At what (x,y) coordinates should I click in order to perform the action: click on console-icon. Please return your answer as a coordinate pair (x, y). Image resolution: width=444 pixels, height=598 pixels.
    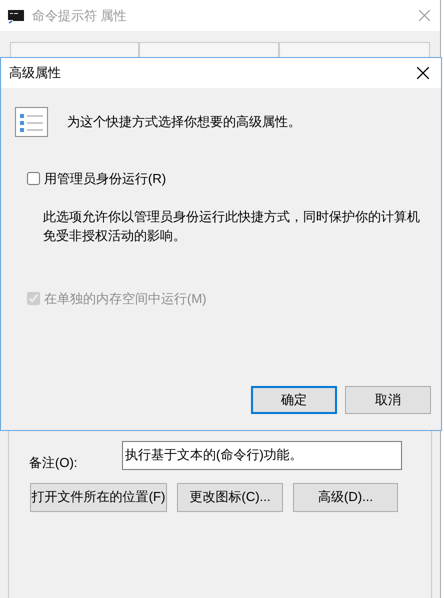
    Looking at the image, I should click on (16, 16).